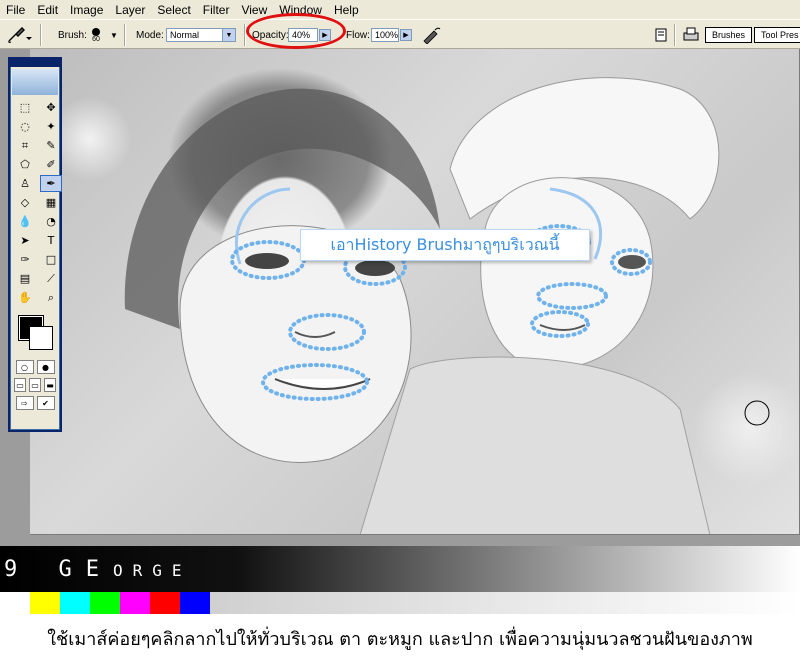 This screenshot has width=800, height=672. Describe the element at coordinates (25, 278) in the screenshot. I see `notes-tool-icon: ▤` at that location.